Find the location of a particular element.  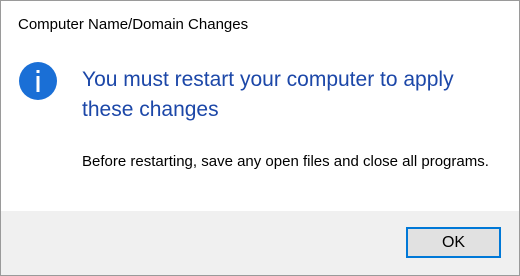

ok-button: OK is located at coordinates (453, 242).